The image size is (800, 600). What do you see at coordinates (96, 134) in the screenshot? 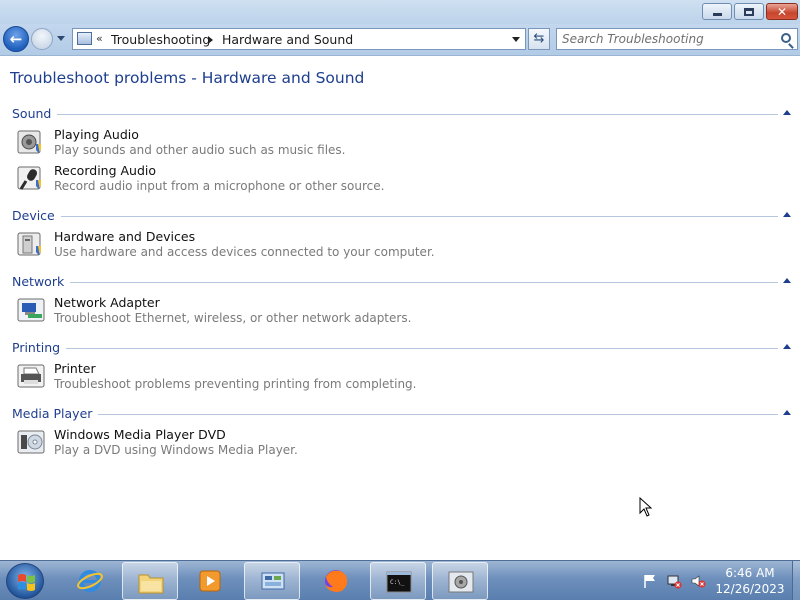
I see `item-title: Playing Audio` at bounding box center [96, 134].